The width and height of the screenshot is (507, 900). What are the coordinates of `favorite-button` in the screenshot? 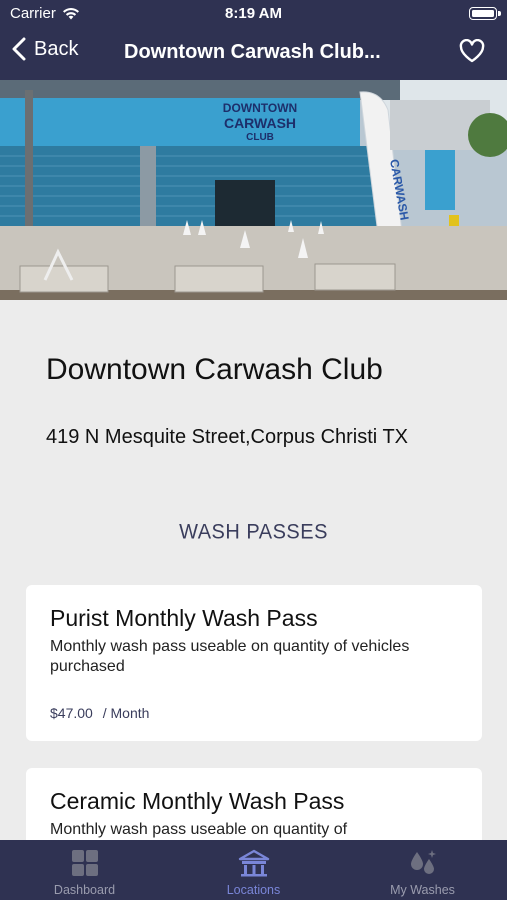 It's located at (472, 53).